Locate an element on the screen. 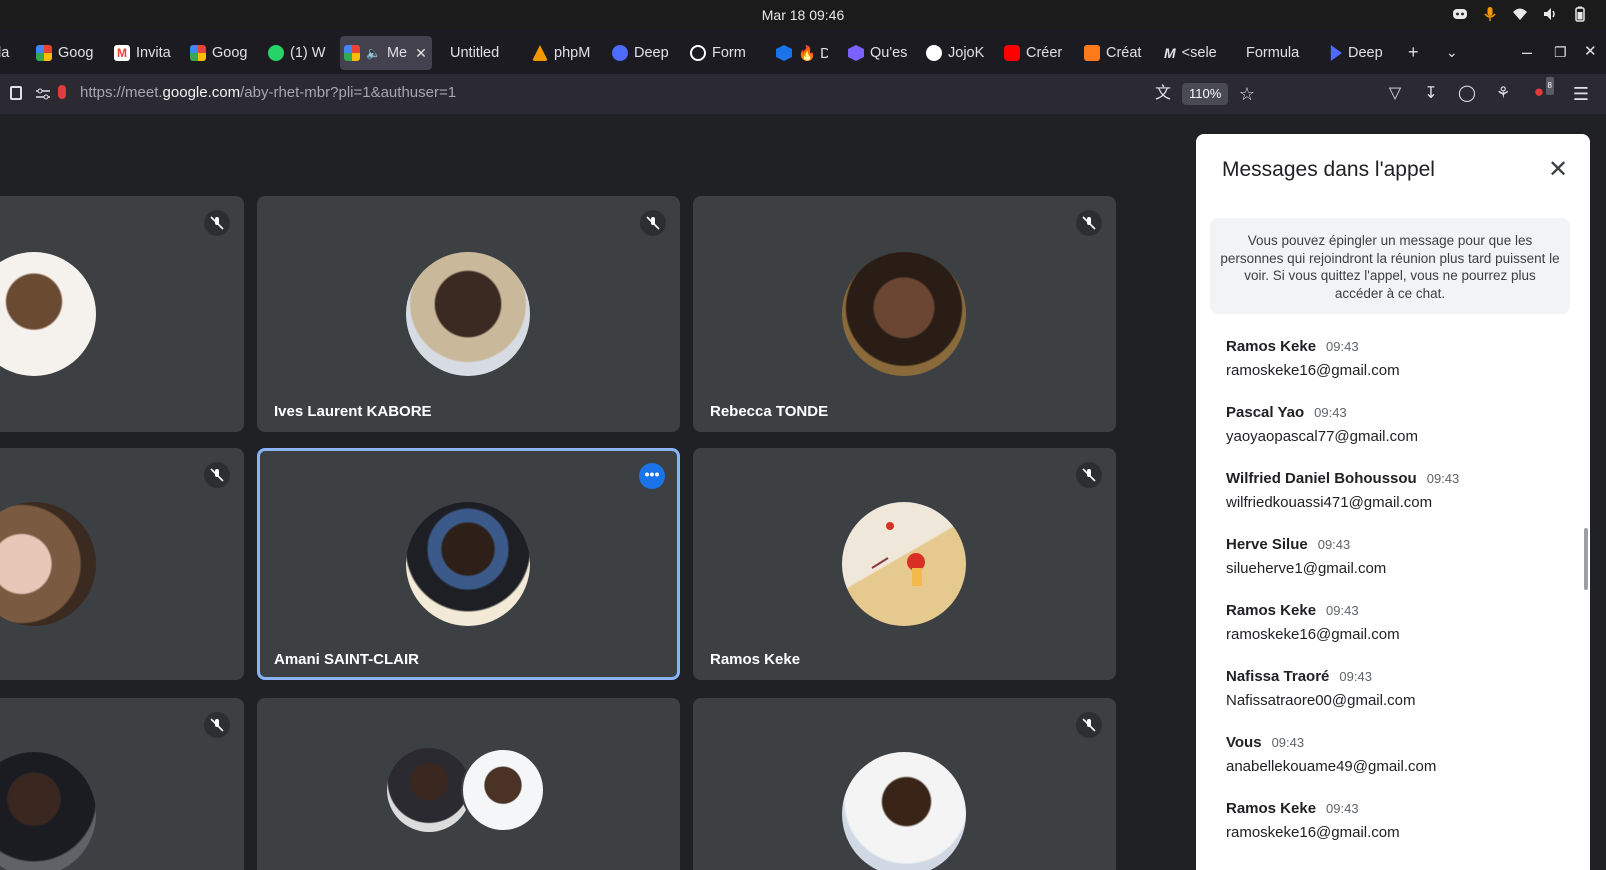  message-text: silueherve1@gmail.com is located at coordinates (1306, 568).